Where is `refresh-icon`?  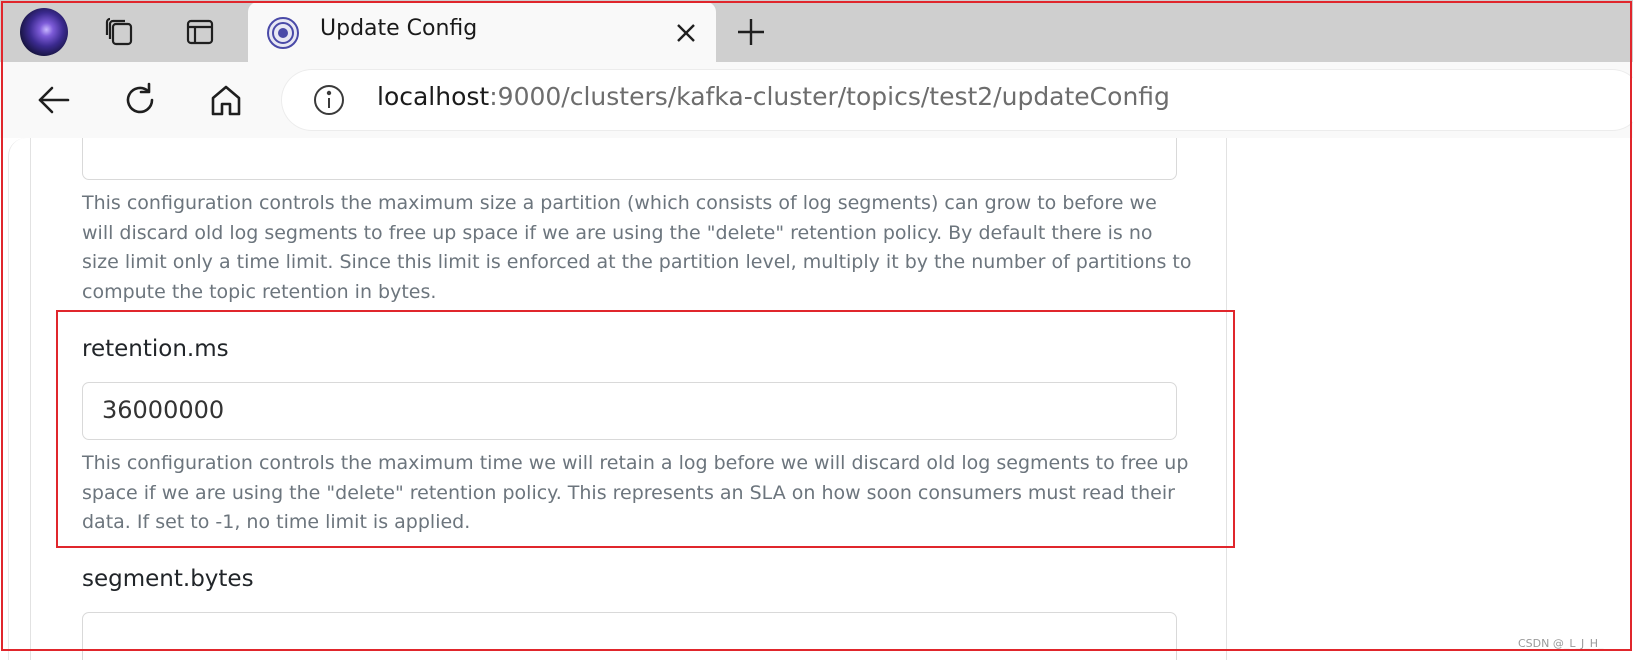
refresh-icon is located at coordinates (140, 100).